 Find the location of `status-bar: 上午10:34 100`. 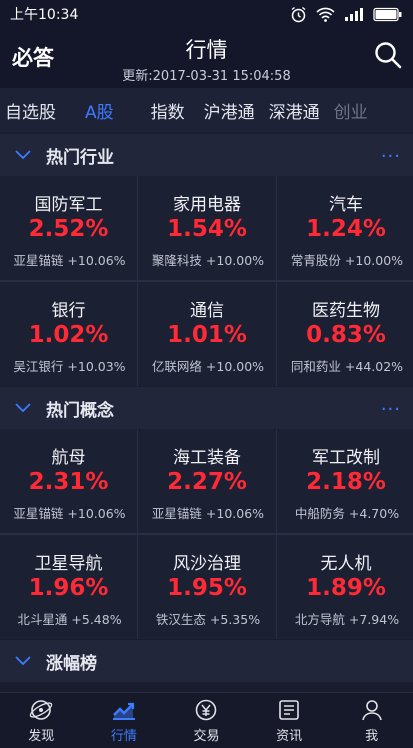

status-bar: 上午10:34 100 is located at coordinates (206, 14).